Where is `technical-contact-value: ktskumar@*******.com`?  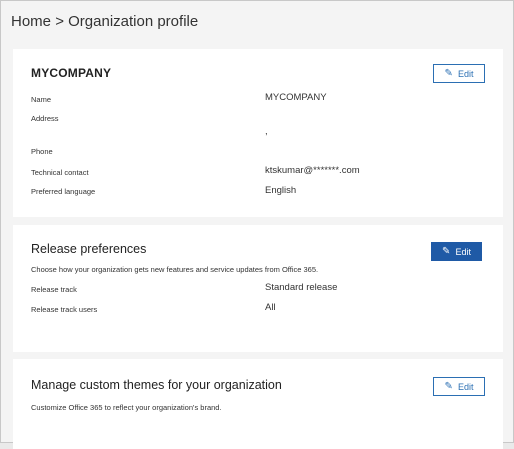
technical-contact-value: ktskumar@*******.com is located at coordinates (312, 170).